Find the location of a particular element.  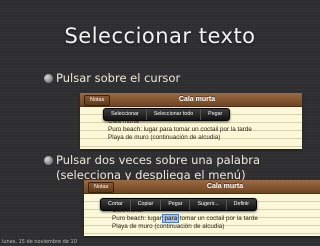

menu-define-button: Definir is located at coordinates (241, 204).